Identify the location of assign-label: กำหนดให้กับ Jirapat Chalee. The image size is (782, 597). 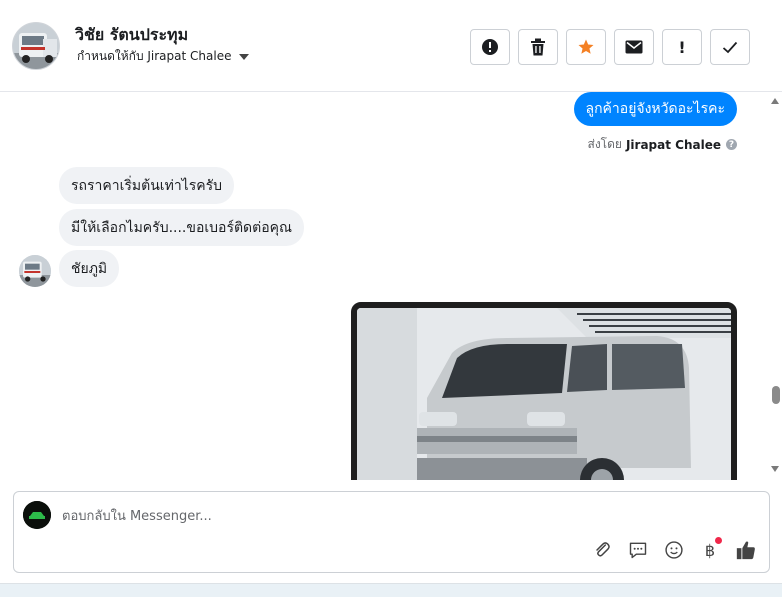
(154, 56).